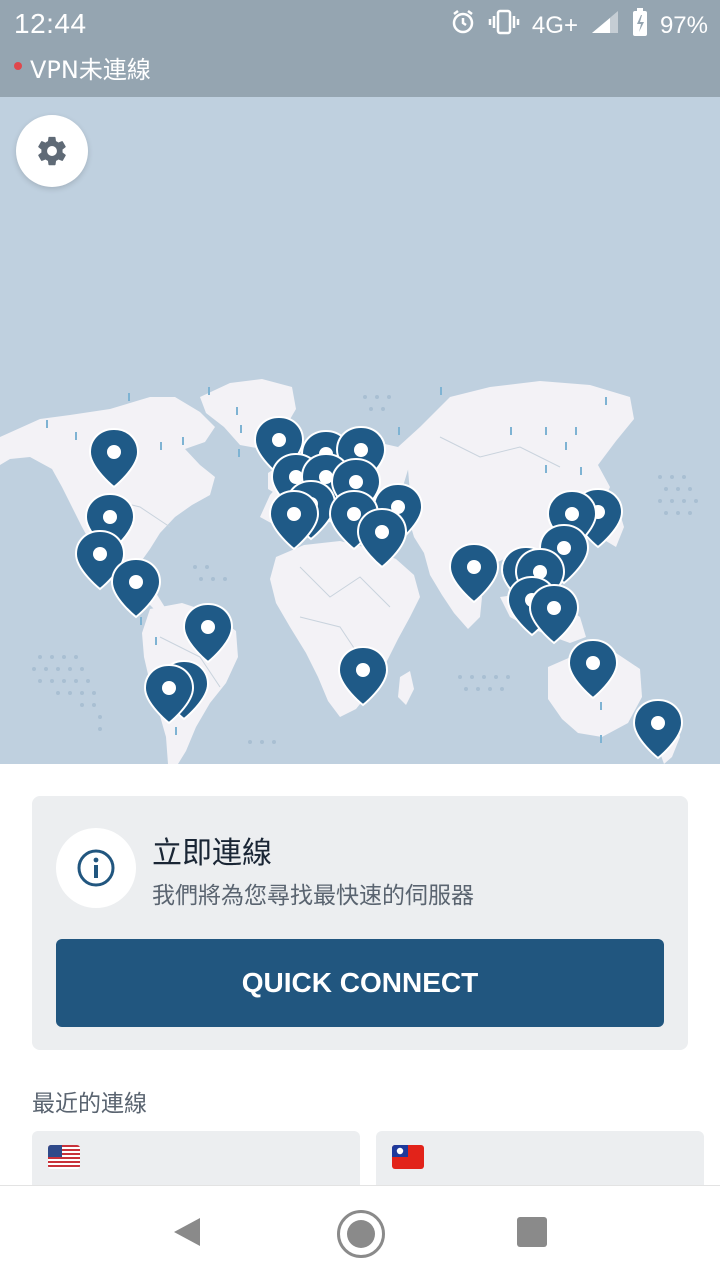 Image resolution: width=720 pixels, height=1281 pixels. What do you see at coordinates (89, 1104) in the screenshot?
I see `recent-connections-label: 最近的連線` at bounding box center [89, 1104].